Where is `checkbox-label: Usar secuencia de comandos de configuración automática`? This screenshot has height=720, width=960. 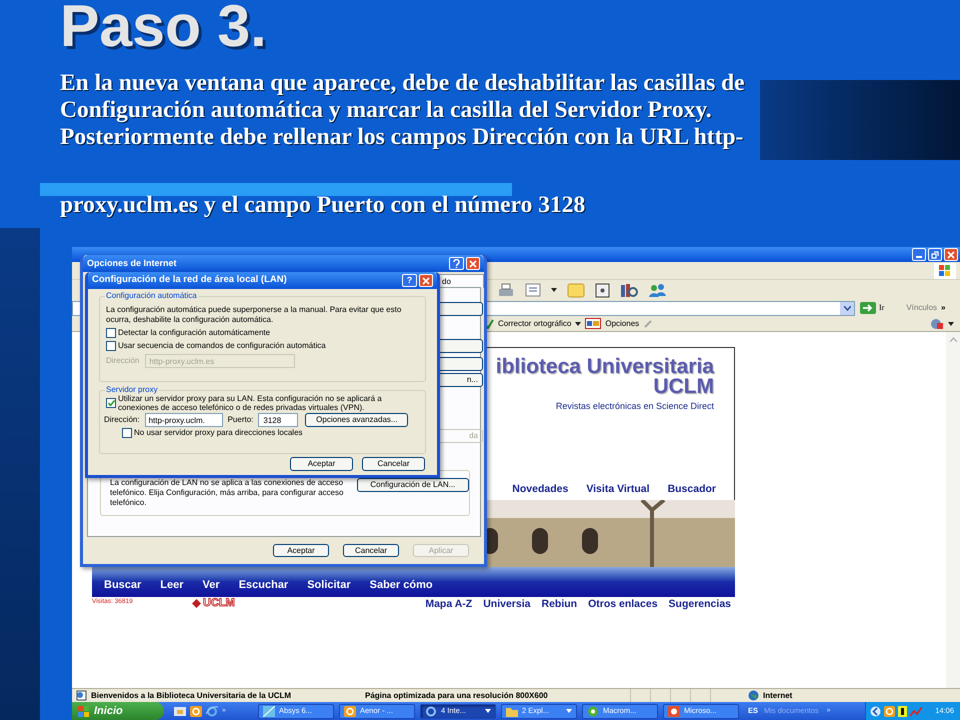
checkbox-label: Usar secuencia de comandos de configuración automática is located at coordinates (222, 346).